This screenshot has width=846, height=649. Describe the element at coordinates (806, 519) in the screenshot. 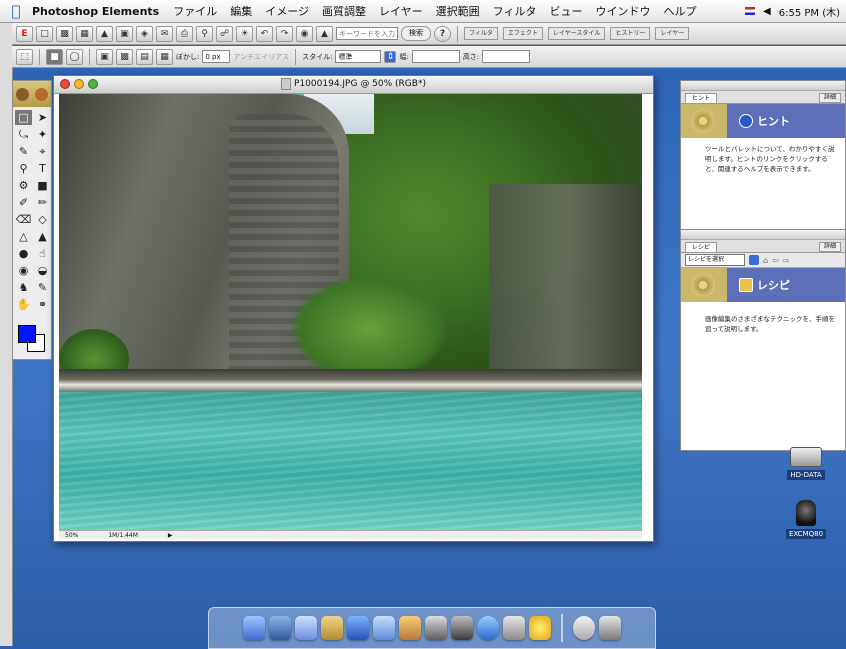

I see `camera-disk: EXCMQ80` at that location.